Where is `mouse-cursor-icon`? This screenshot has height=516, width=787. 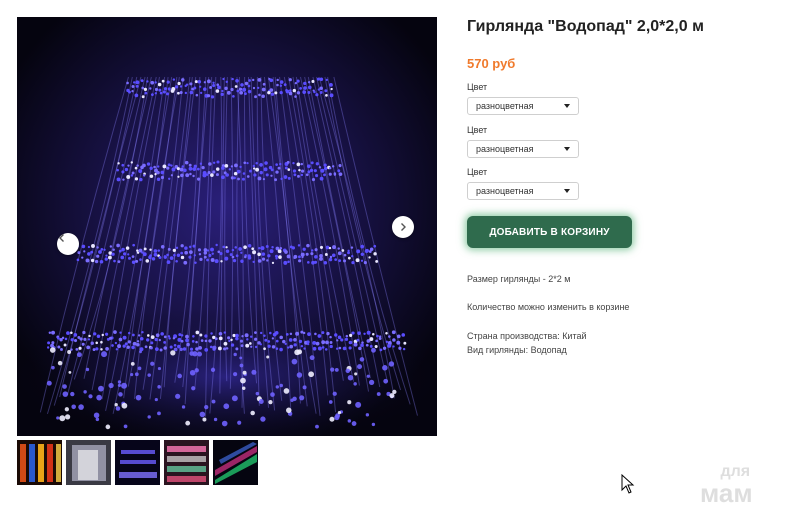 mouse-cursor-icon is located at coordinates (628, 486).